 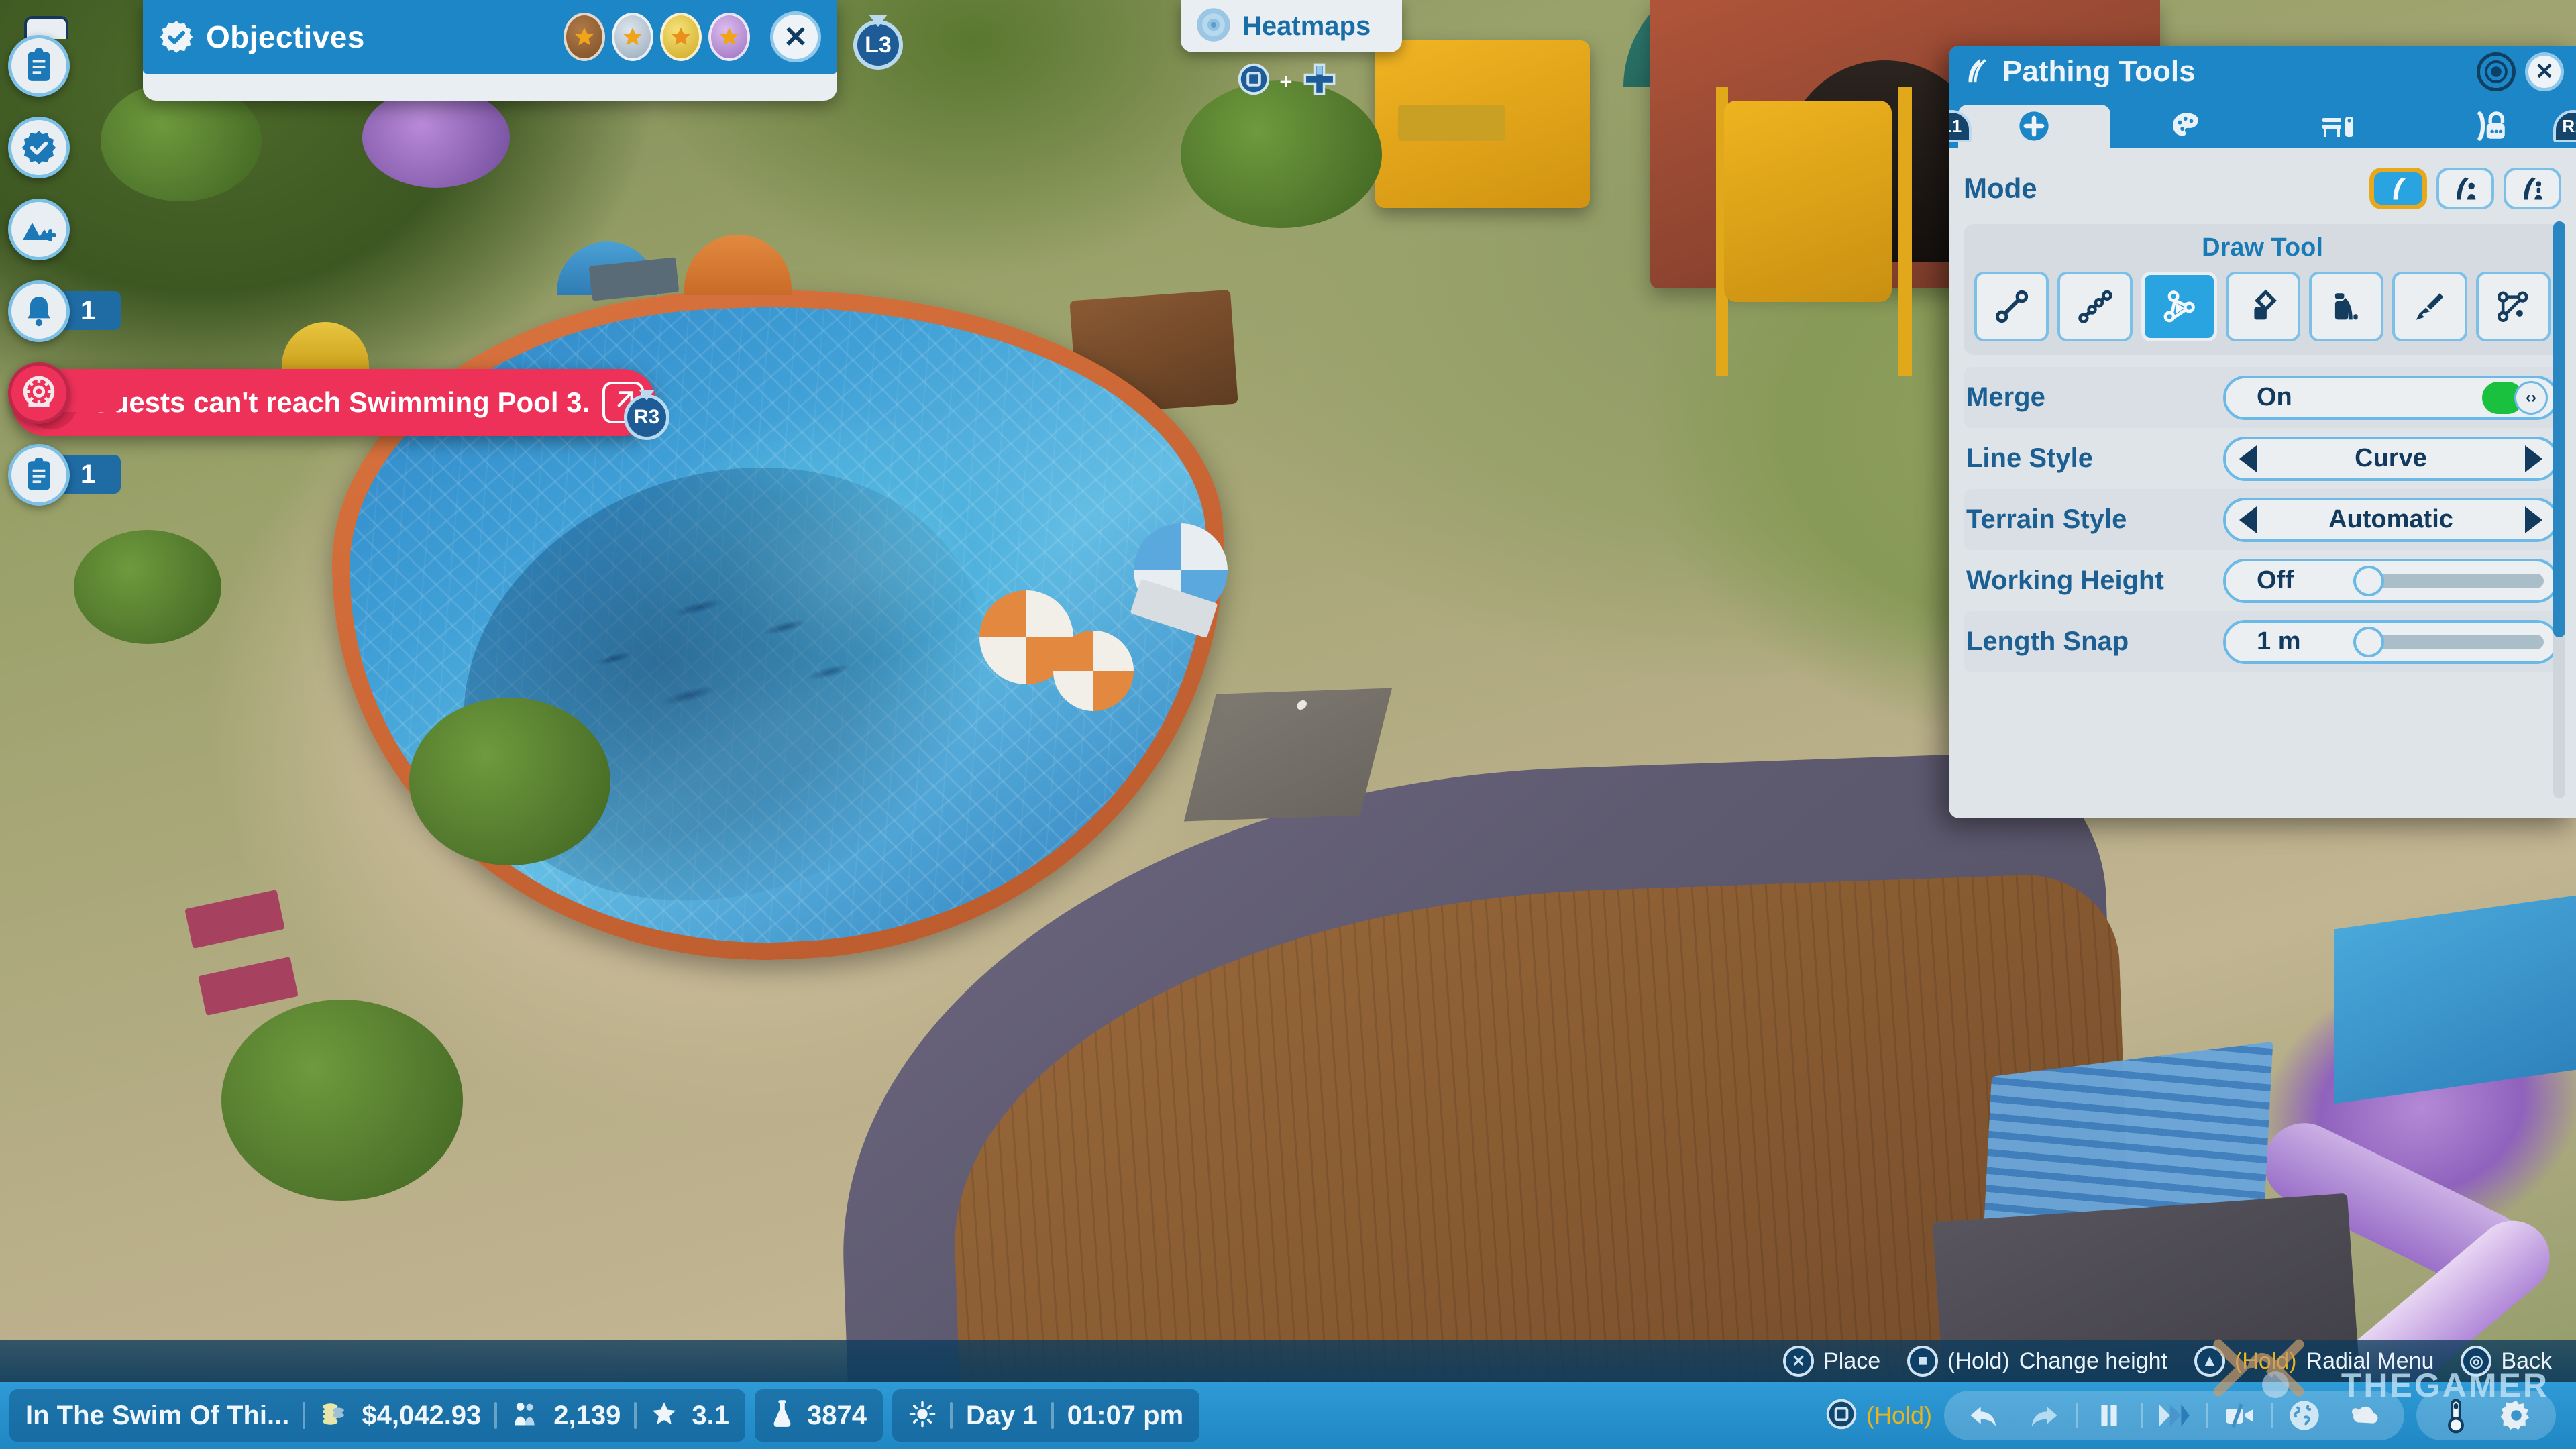 What do you see at coordinates (39, 229) in the screenshot?
I see `mountain-plus-icon` at bounding box center [39, 229].